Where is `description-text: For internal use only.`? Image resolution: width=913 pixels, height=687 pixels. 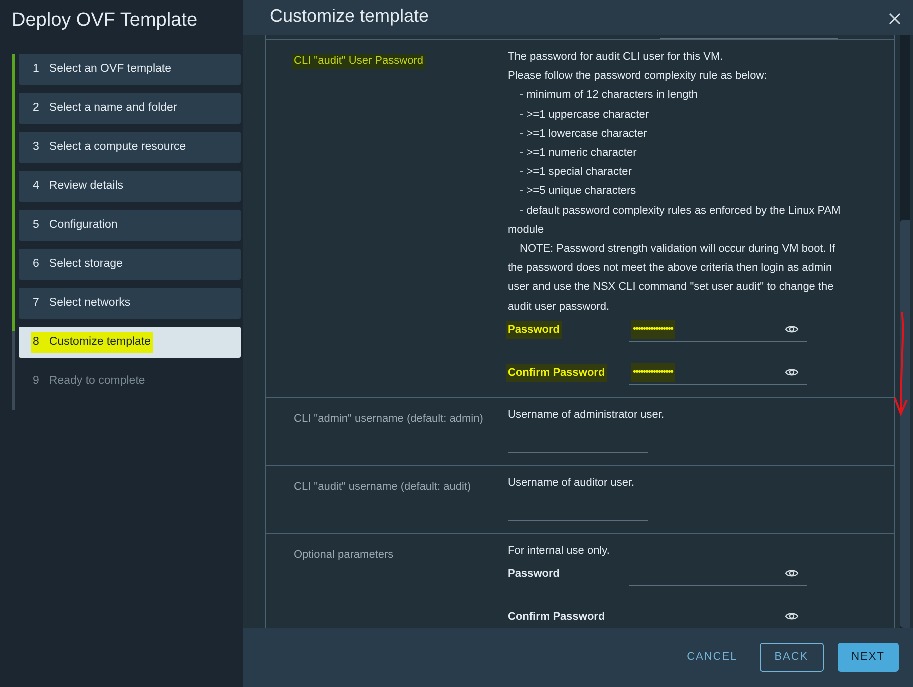
description-text: For internal use only. is located at coordinates (559, 552).